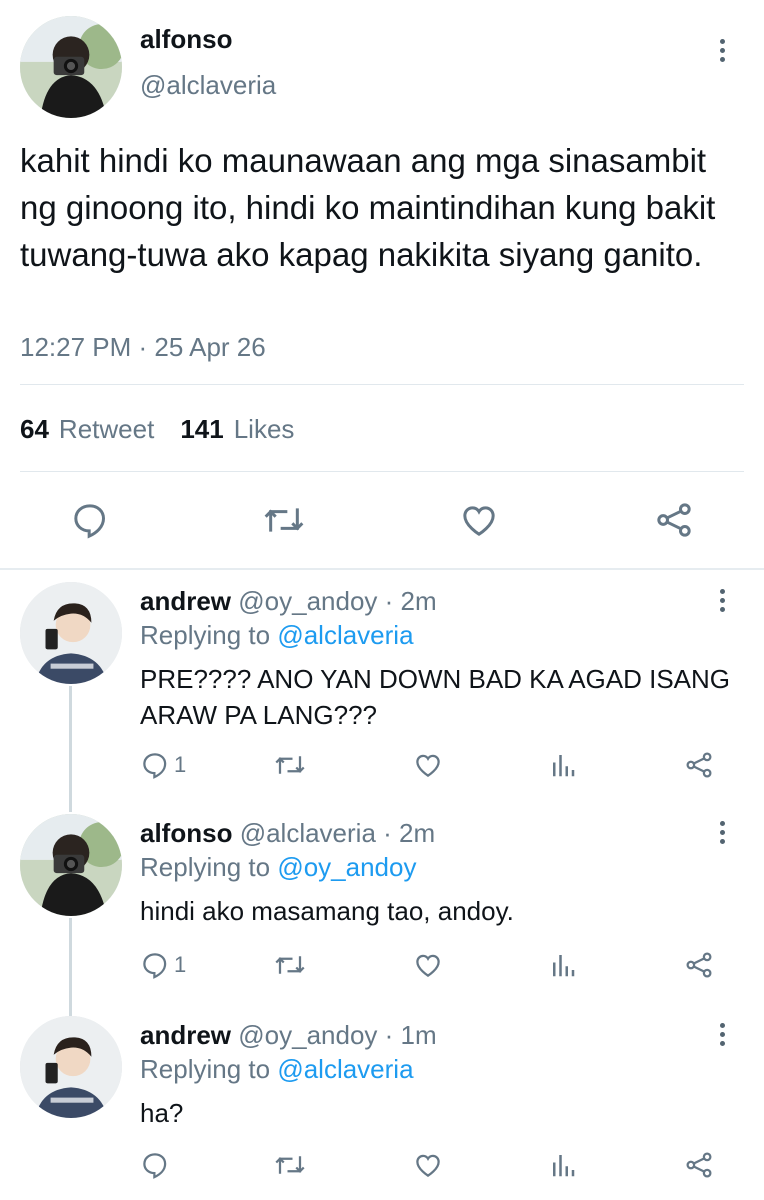  What do you see at coordinates (264, 429) in the screenshot?
I see `likes-label: Likes` at bounding box center [264, 429].